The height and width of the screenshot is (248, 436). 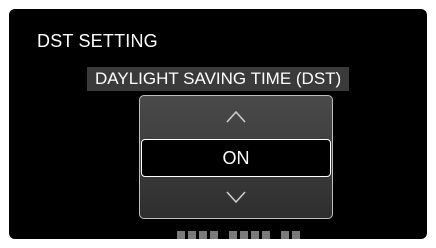 I want to click on selected-value: ON, so click(x=236, y=158).